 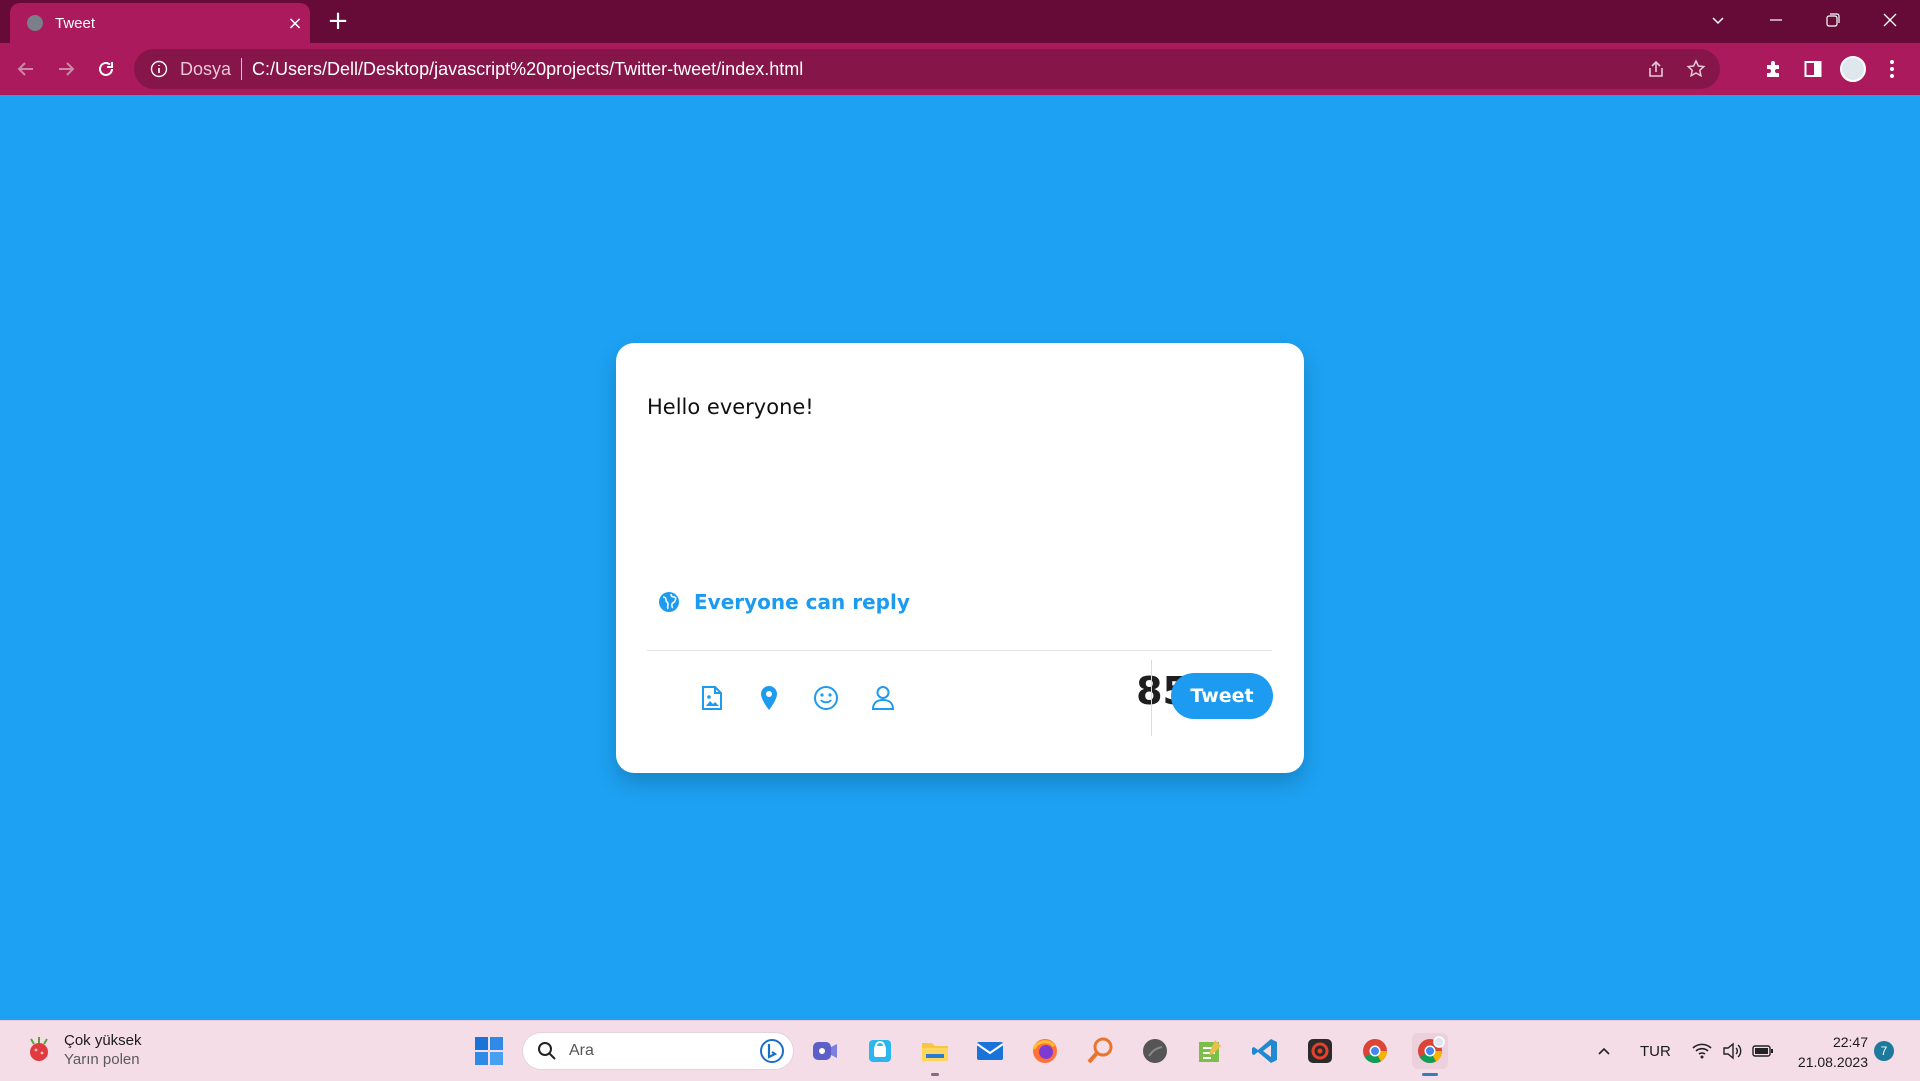 I want to click on image-icon, so click(x=712, y=698).